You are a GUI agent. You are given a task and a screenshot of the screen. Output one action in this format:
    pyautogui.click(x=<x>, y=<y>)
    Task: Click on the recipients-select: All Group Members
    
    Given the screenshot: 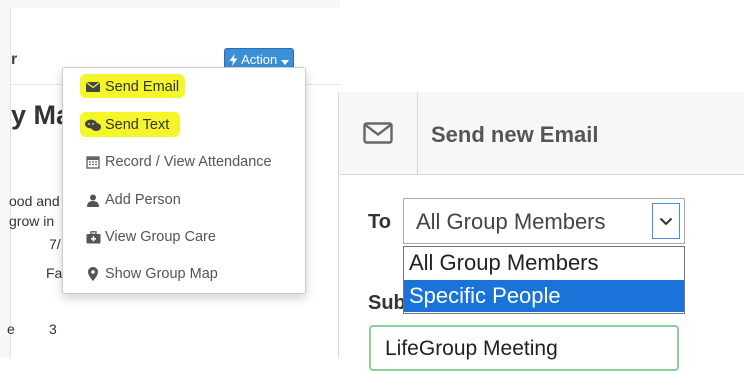 What is the action you would take?
    pyautogui.click(x=544, y=221)
    